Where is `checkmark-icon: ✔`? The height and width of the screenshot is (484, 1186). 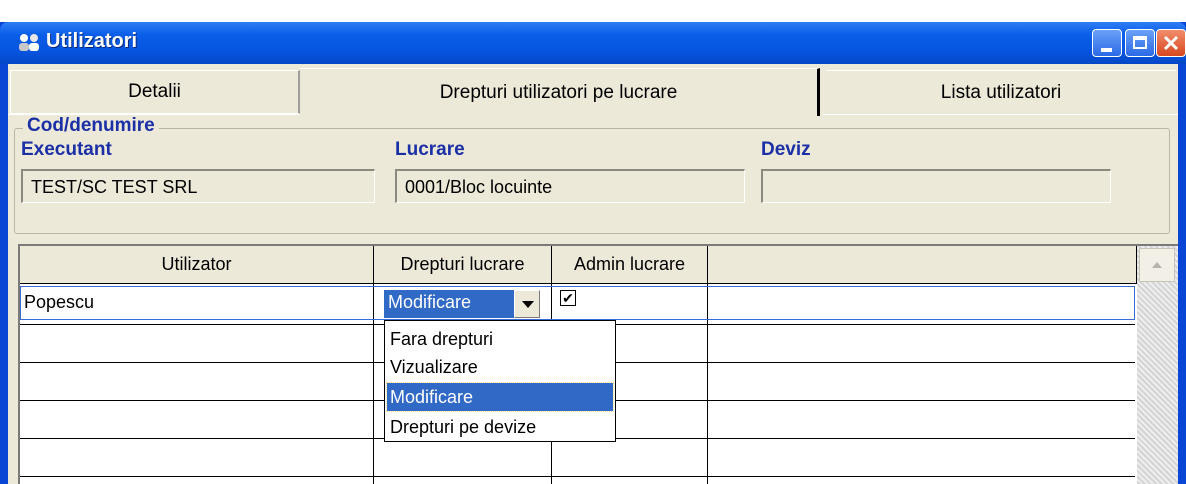 checkmark-icon: ✔ is located at coordinates (568, 298).